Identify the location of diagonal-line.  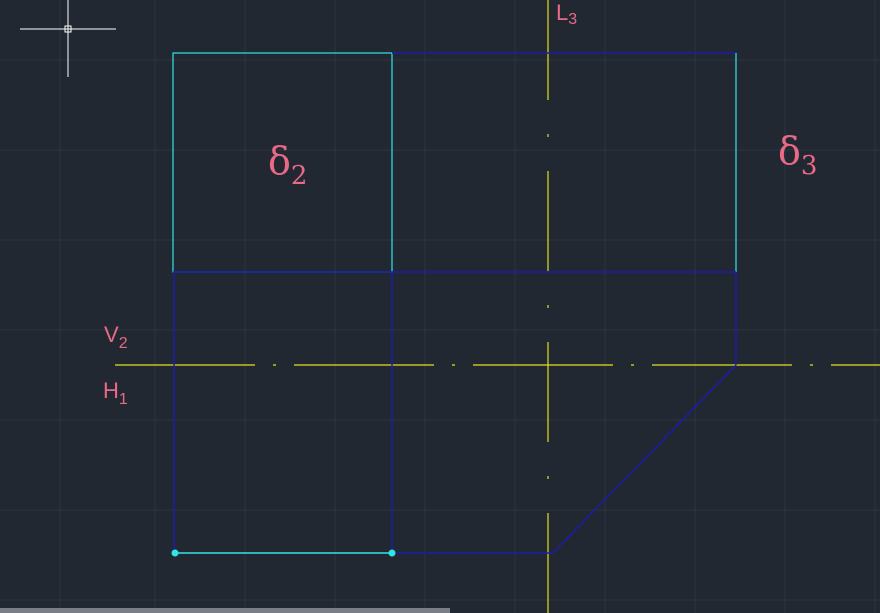
(644, 459).